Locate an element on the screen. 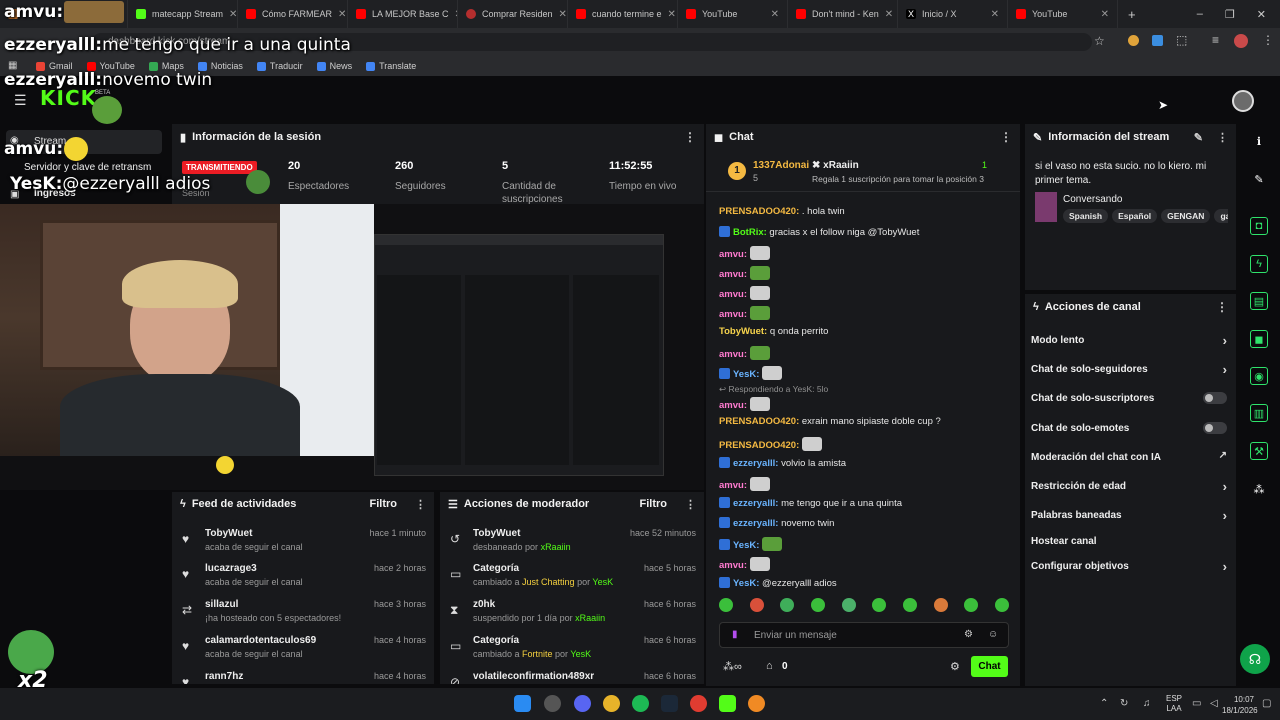 Image resolution: width=1280 pixels, height=720 pixels. bookmark-translate: Translate is located at coordinates (391, 66).